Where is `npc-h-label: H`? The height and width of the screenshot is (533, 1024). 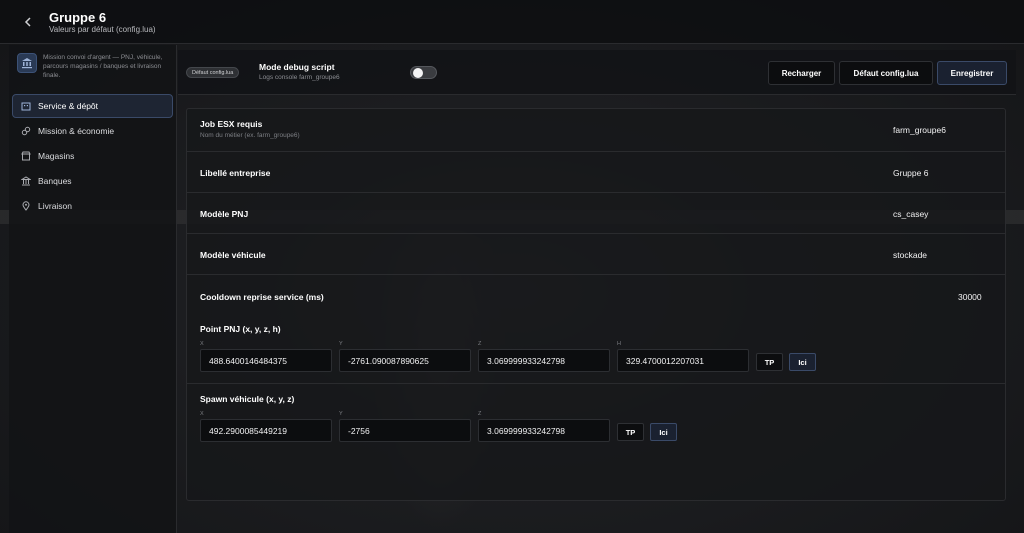 npc-h-label: H is located at coordinates (619, 344).